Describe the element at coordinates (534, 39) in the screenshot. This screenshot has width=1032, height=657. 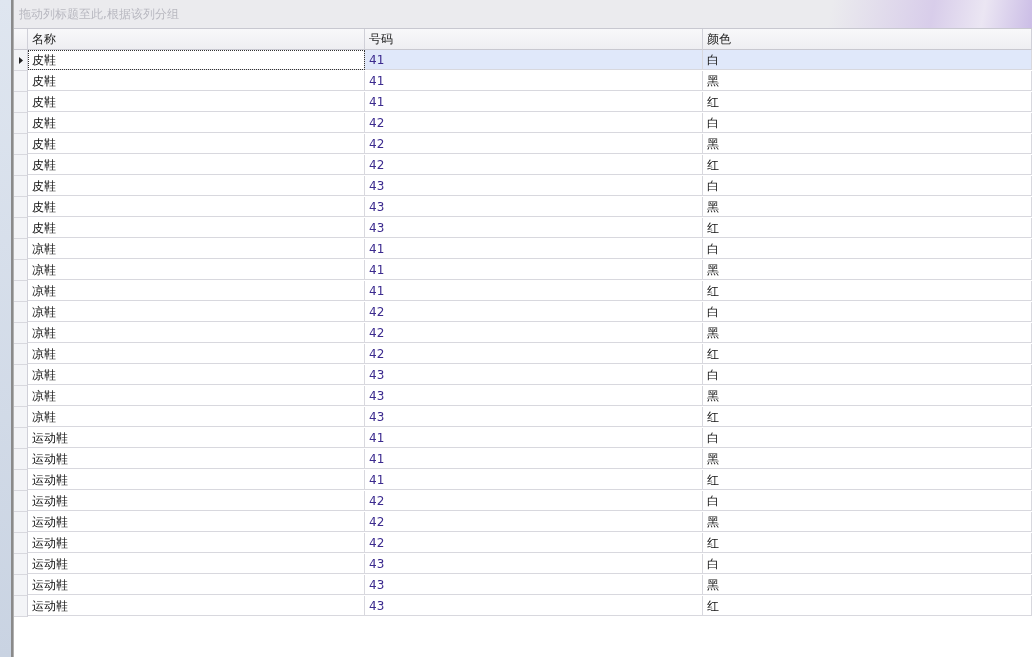
I see `column-header: 号码` at that location.